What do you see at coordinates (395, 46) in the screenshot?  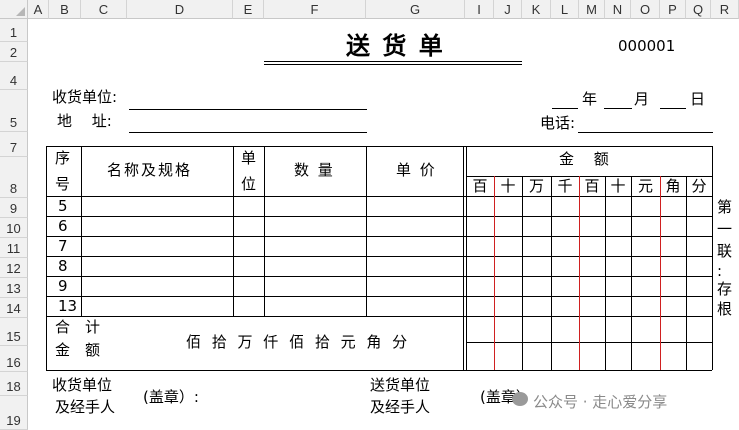 I see `page-title: 送 货 单` at bounding box center [395, 46].